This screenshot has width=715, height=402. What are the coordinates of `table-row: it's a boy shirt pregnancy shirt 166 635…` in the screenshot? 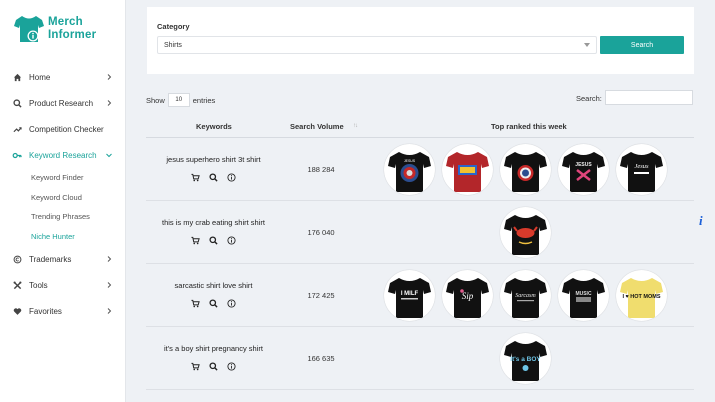 It's located at (420, 358).